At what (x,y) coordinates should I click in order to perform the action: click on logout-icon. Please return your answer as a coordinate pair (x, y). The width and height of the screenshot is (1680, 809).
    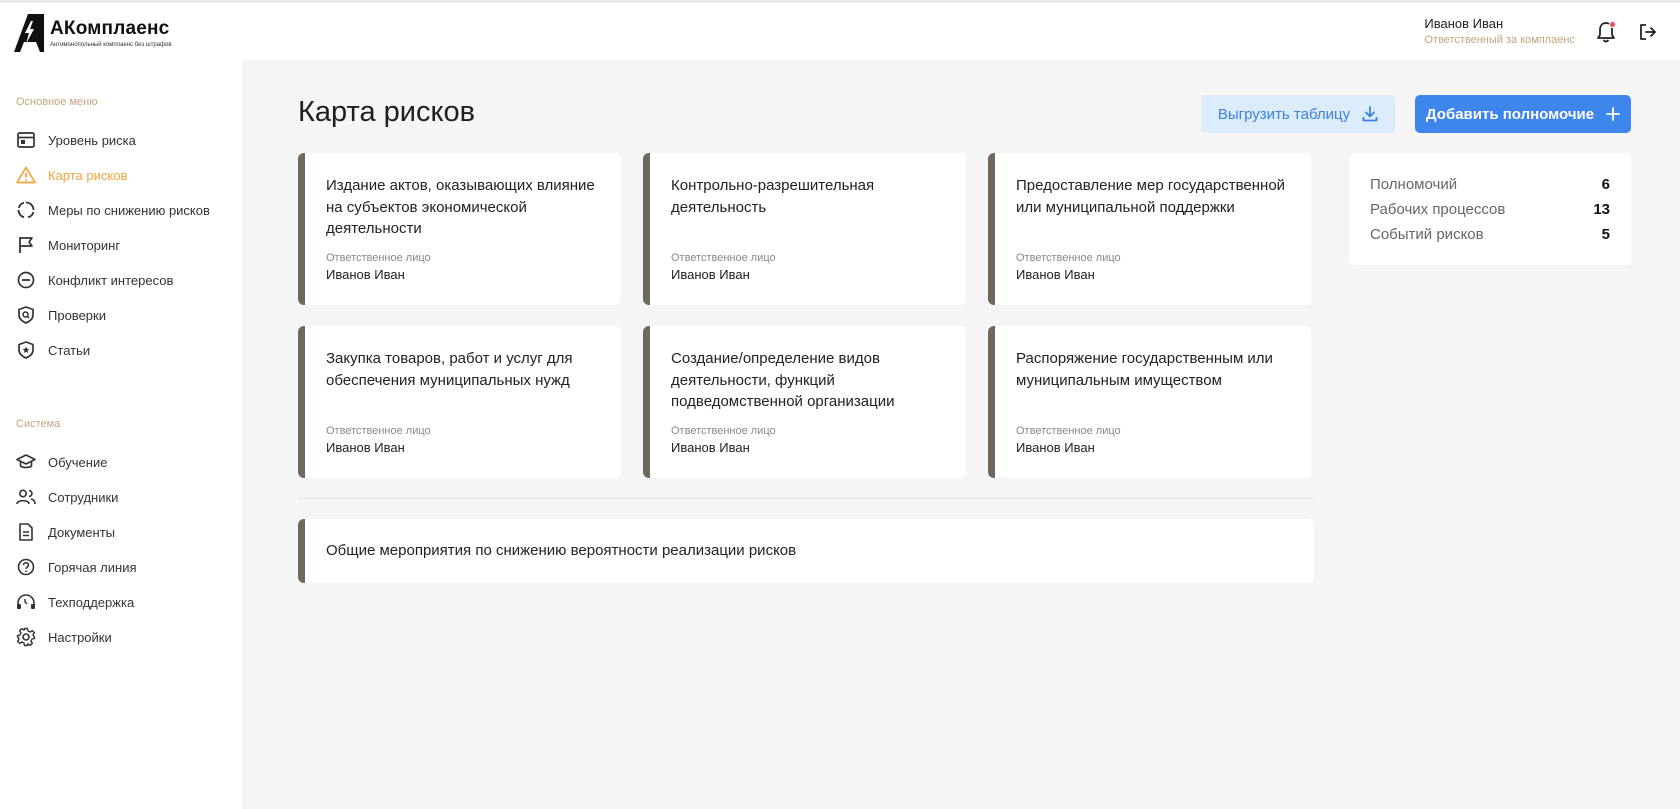
    Looking at the image, I should click on (1648, 32).